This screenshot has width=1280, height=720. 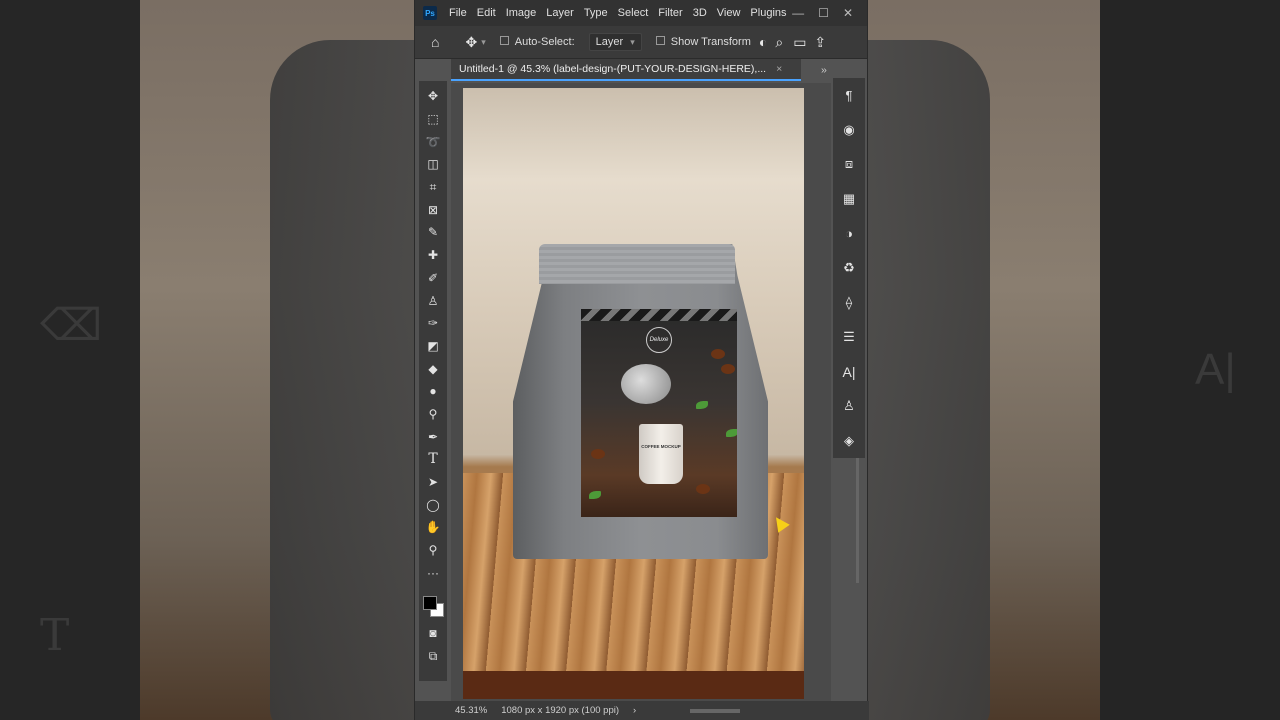 I want to click on label-design: Deluxe COFFEE MOCKUP, so click(x=659, y=413).